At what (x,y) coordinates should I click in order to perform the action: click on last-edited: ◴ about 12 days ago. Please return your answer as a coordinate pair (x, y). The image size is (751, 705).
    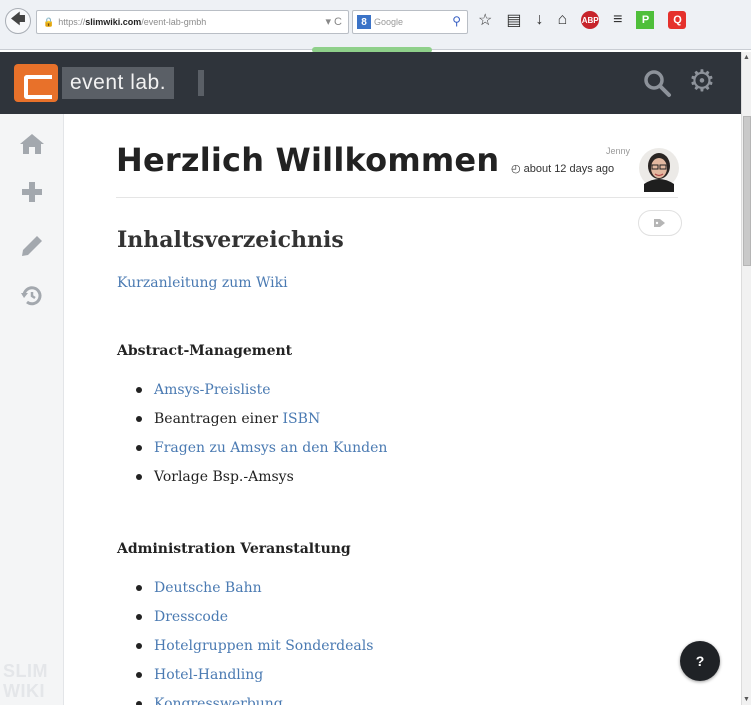
    Looking at the image, I should click on (563, 169).